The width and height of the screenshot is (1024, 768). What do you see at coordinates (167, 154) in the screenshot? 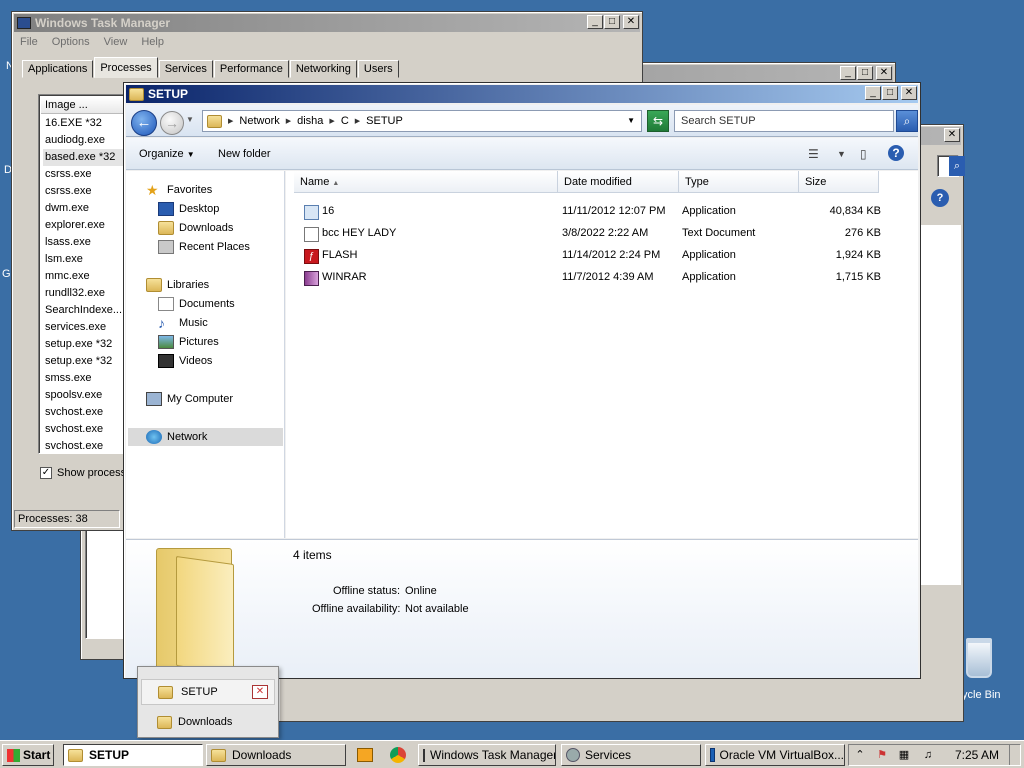
I see `organize-button: Organize ▼` at bounding box center [167, 154].